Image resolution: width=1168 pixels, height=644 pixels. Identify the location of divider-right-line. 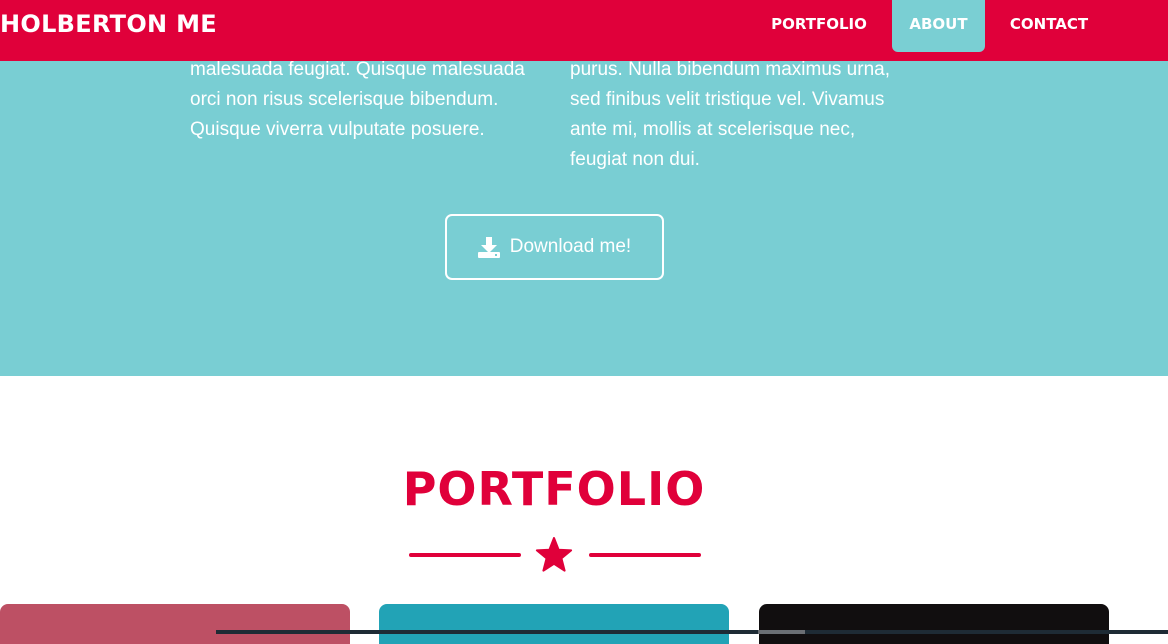
(645, 555).